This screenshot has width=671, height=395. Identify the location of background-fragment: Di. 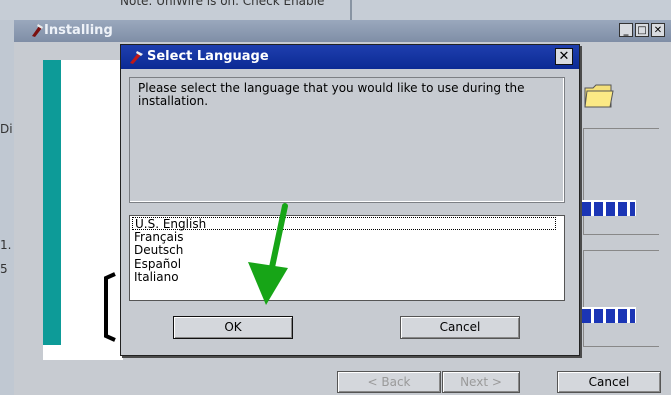
(6, 129).